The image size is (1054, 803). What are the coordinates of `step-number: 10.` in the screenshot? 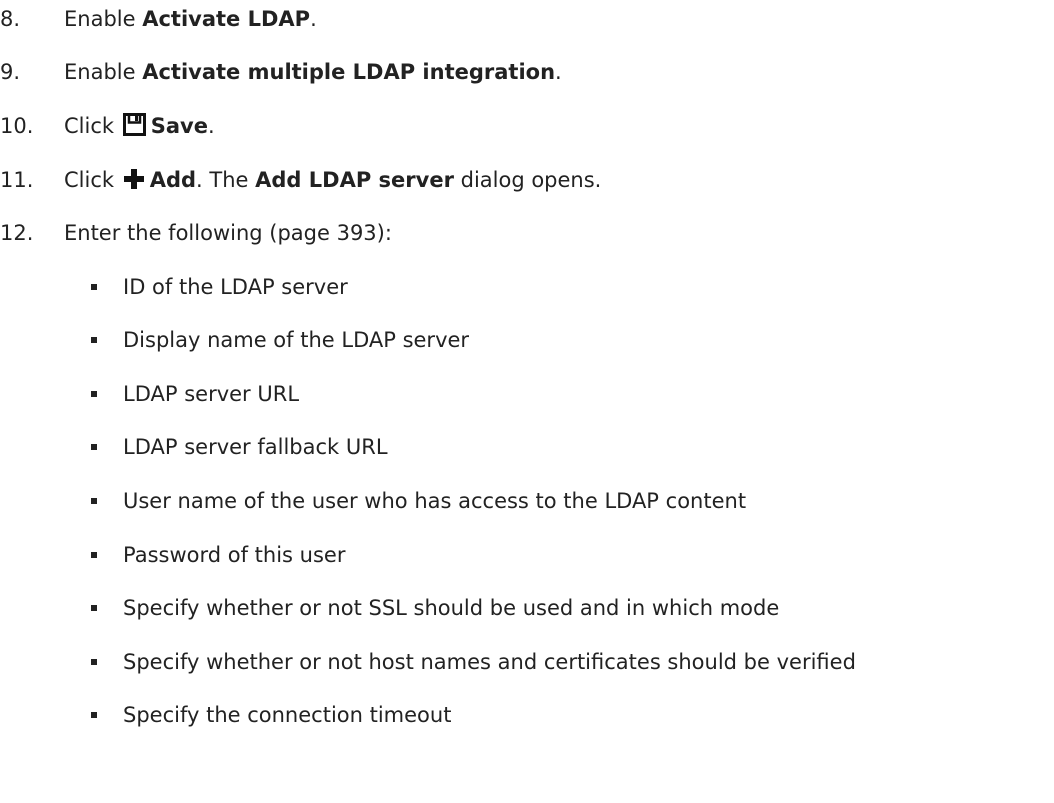 It's located at (17, 126).